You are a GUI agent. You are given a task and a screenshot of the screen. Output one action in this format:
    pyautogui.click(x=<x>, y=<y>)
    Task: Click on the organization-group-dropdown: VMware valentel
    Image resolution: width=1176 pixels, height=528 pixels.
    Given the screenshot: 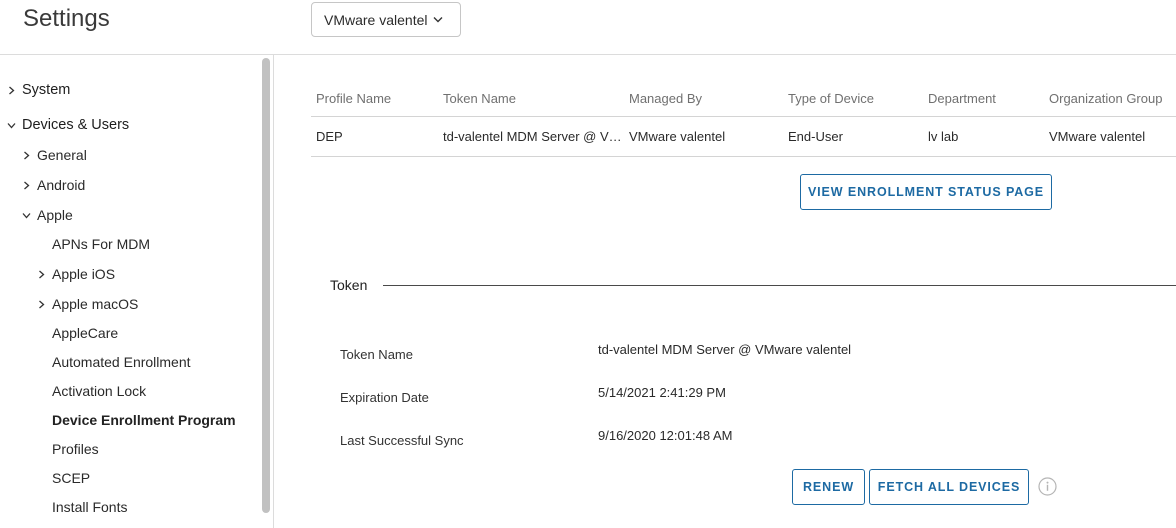 What is the action you would take?
    pyautogui.click(x=386, y=19)
    